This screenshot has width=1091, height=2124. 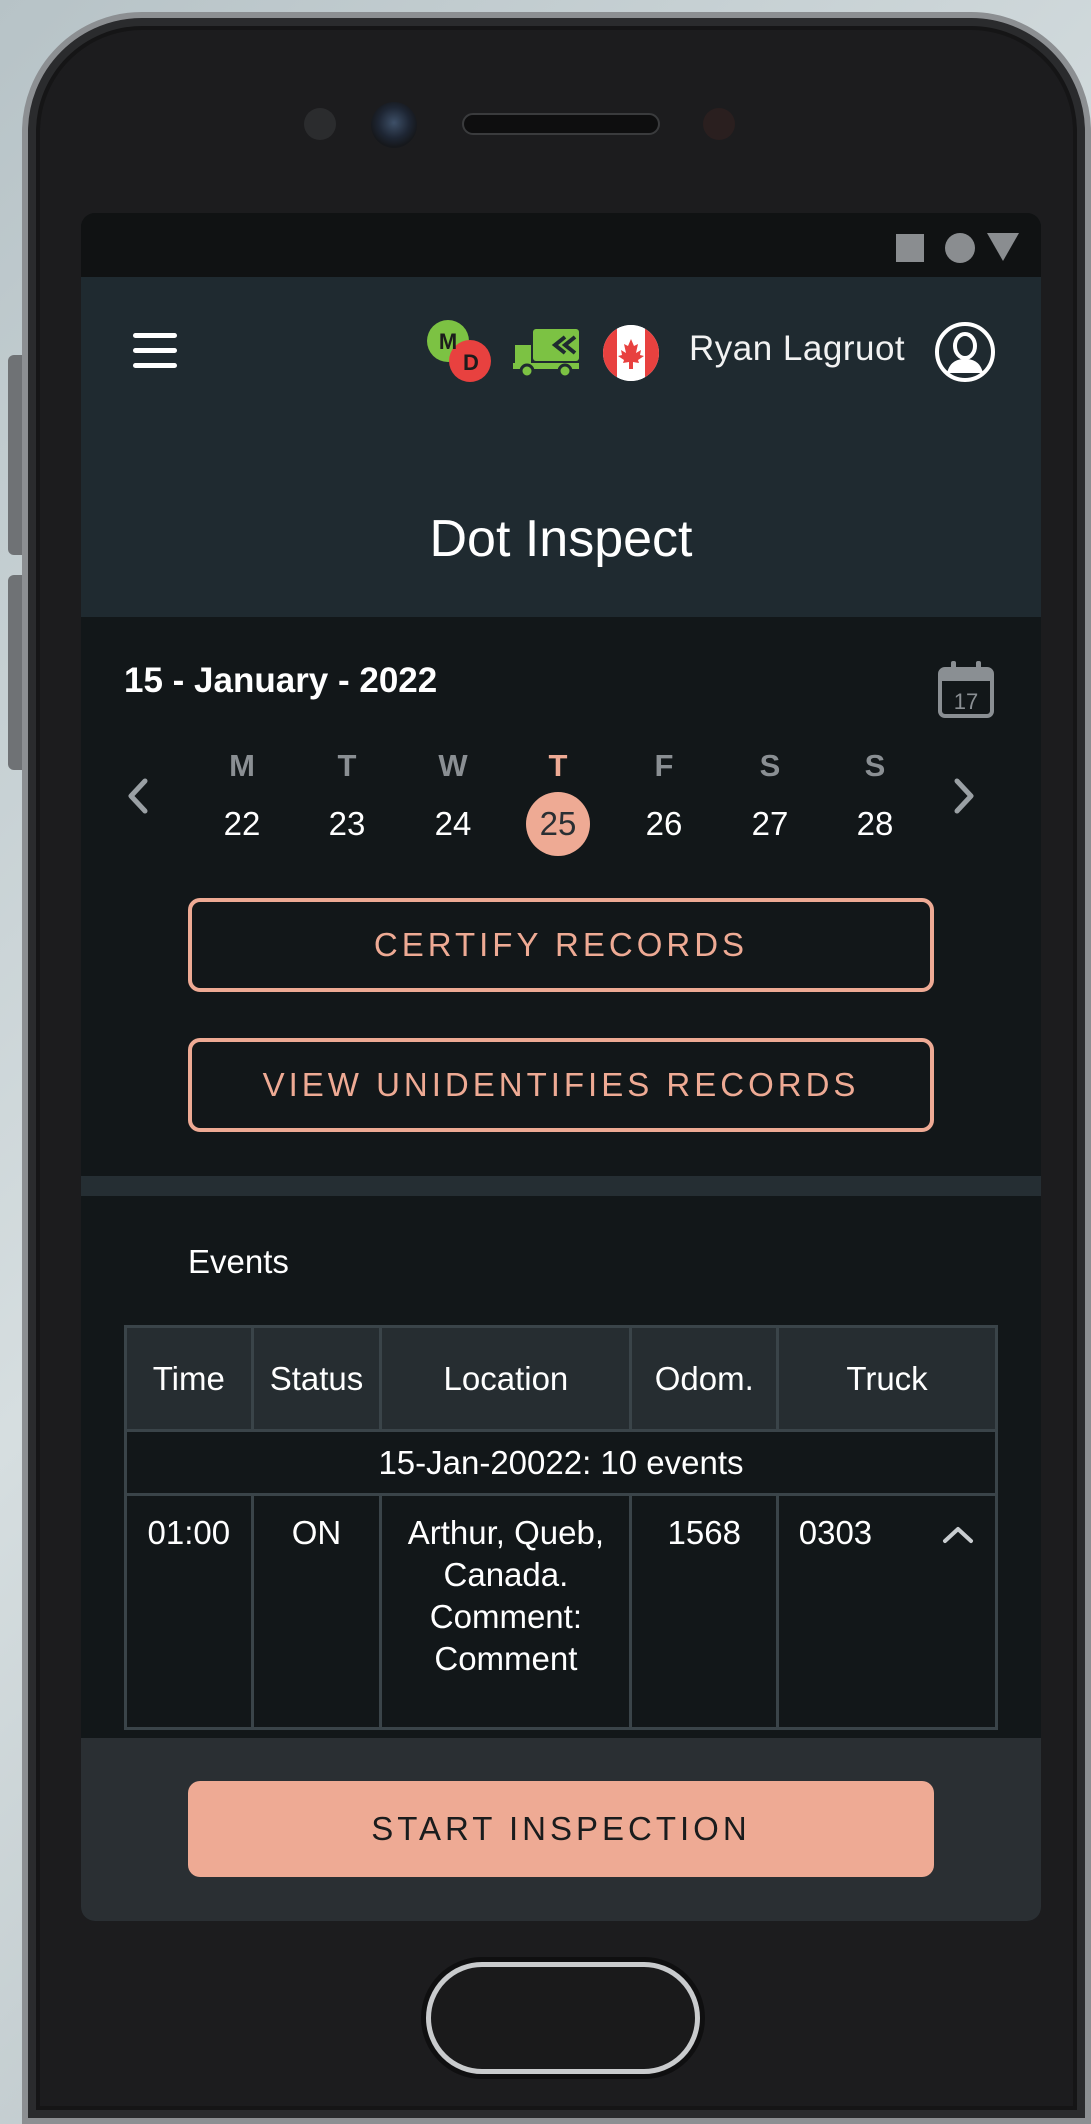 I want to click on start-inspection-button: START INSPECTION, so click(x=561, y=1829).